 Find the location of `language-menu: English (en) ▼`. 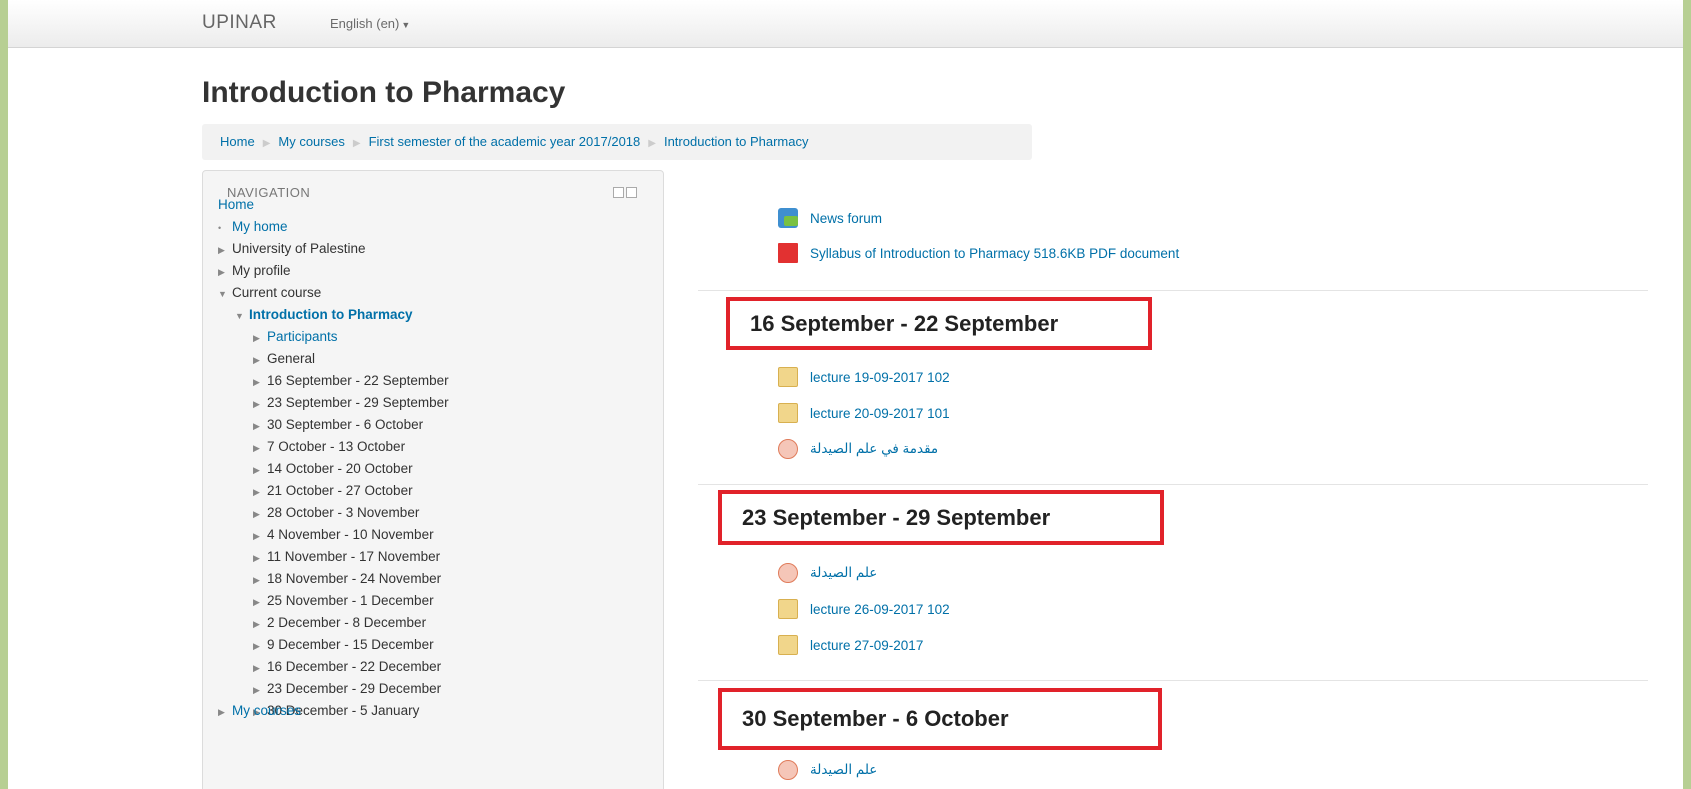

language-menu: English (en) ▼ is located at coordinates (370, 23).